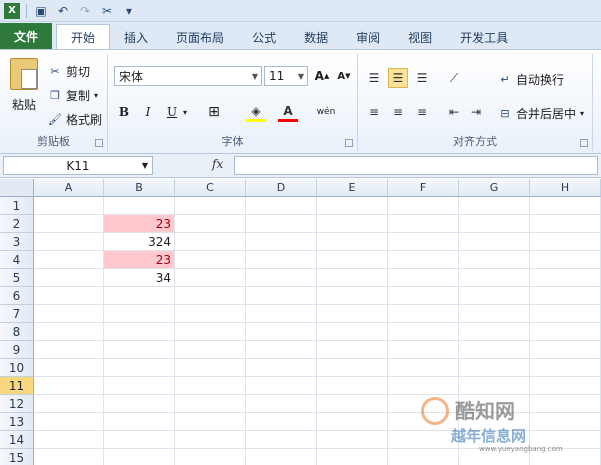  I want to click on cell-h9, so click(565, 350).